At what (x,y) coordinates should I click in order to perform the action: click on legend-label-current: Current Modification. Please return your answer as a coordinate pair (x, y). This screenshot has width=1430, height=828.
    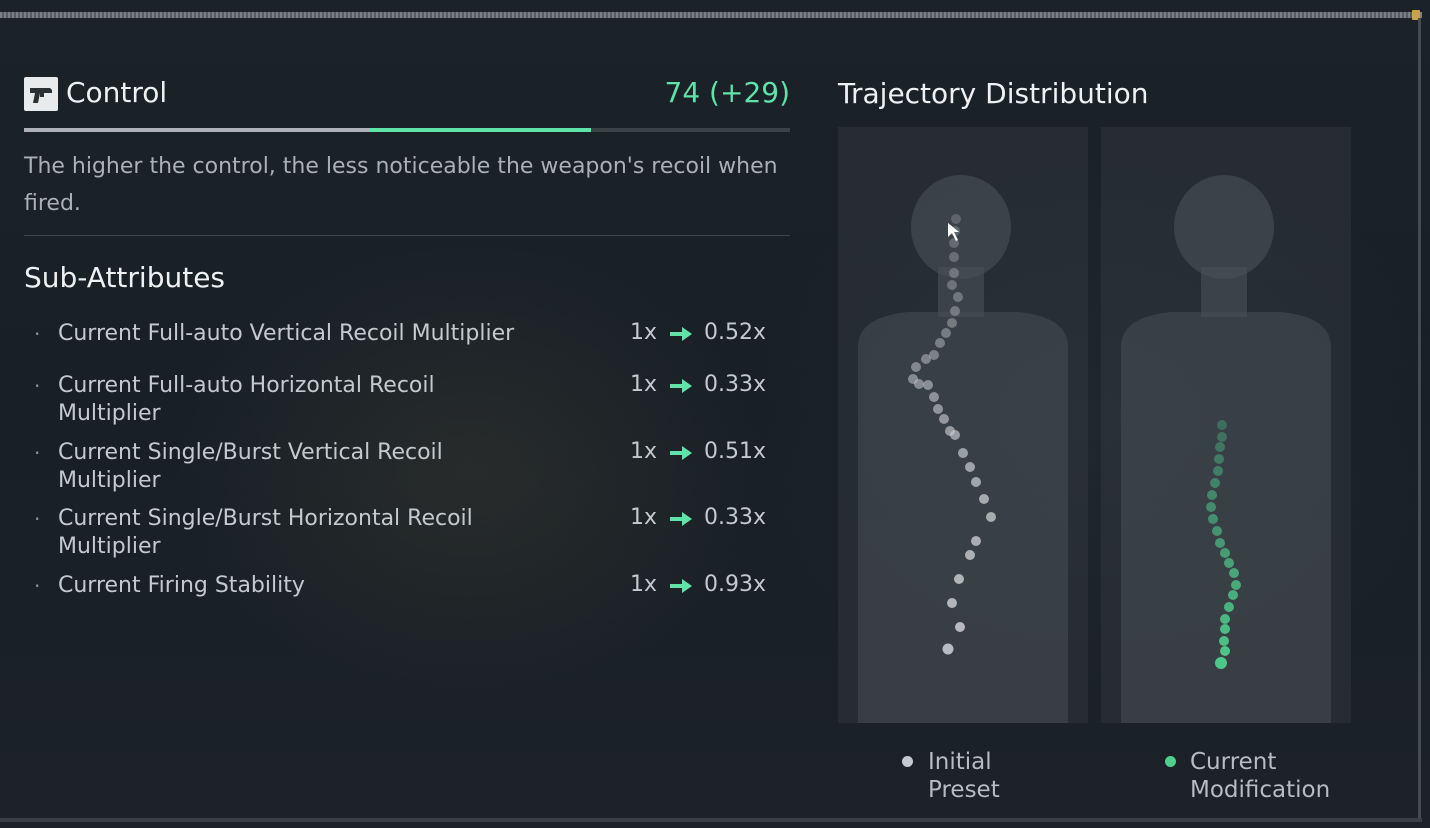
    Looking at the image, I should click on (1260, 776).